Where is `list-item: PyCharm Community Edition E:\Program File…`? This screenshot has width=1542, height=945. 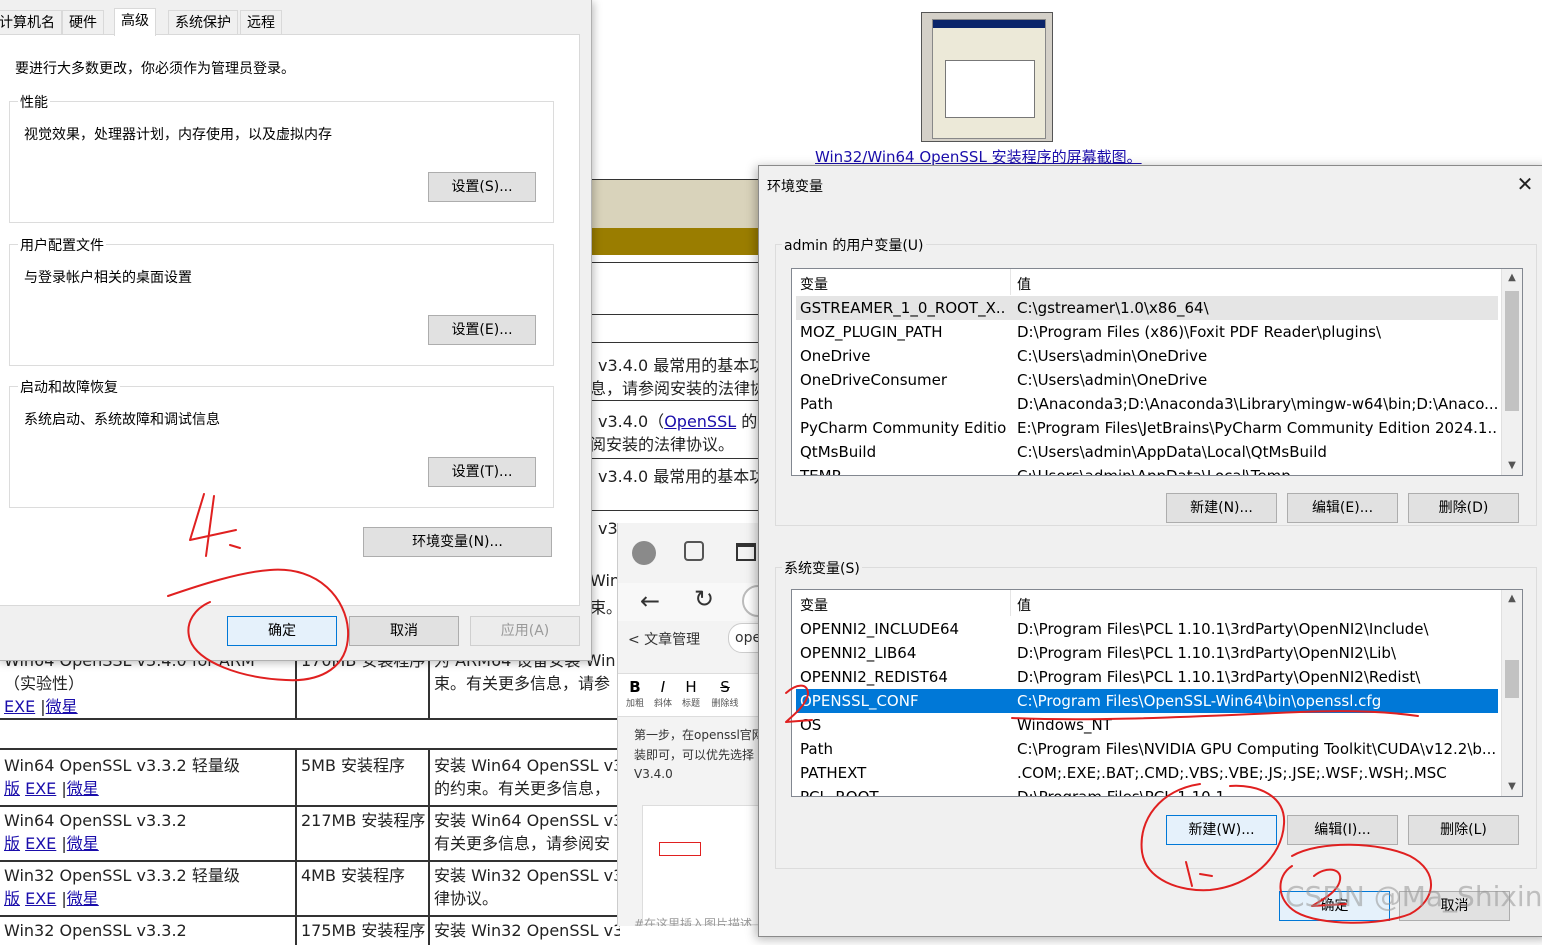
list-item: PyCharm Community Edition E:\Program File… is located at coordinates (1147, 428).